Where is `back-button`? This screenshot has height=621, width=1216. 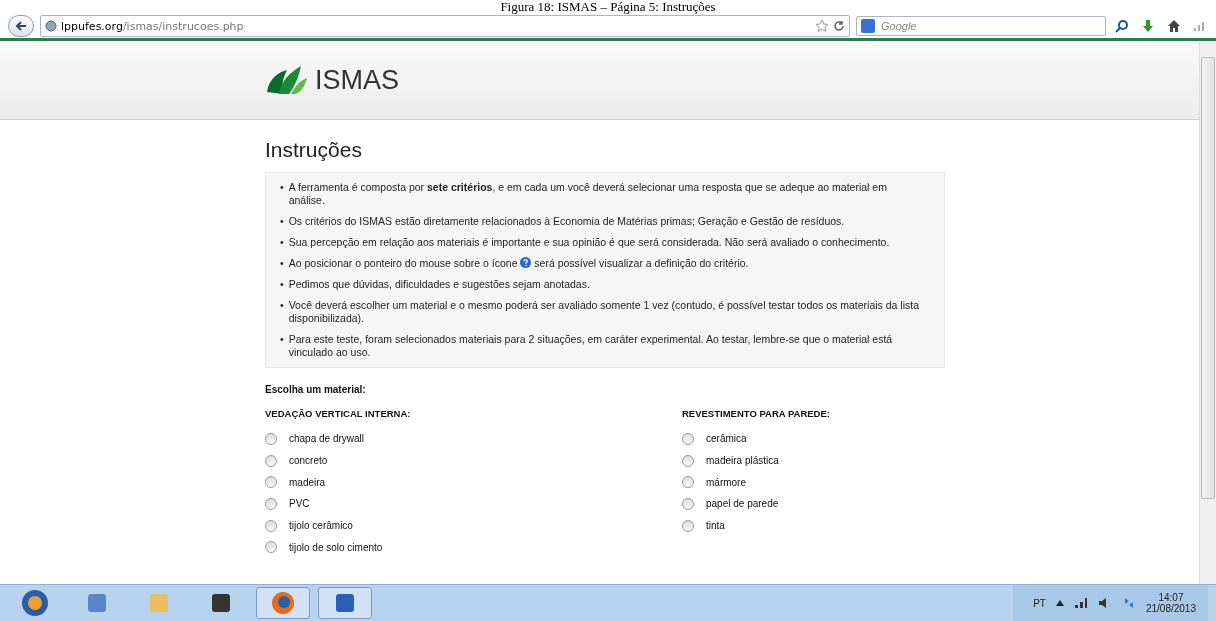
back-button is located at coordinates (21, 26).